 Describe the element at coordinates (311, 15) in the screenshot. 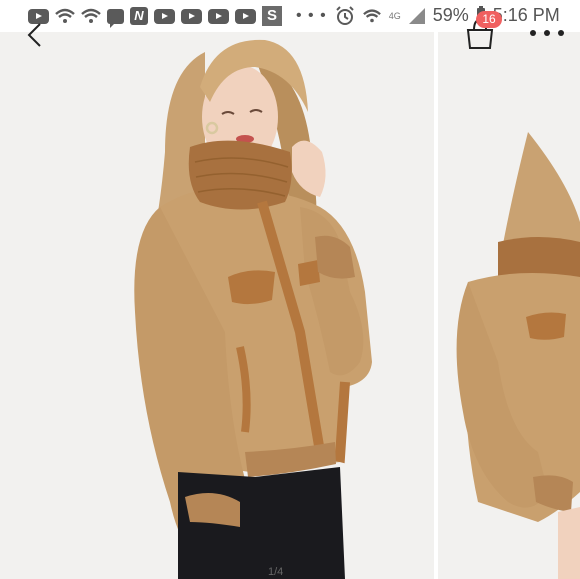

I see `more-dots-icon: • • •` at that location.